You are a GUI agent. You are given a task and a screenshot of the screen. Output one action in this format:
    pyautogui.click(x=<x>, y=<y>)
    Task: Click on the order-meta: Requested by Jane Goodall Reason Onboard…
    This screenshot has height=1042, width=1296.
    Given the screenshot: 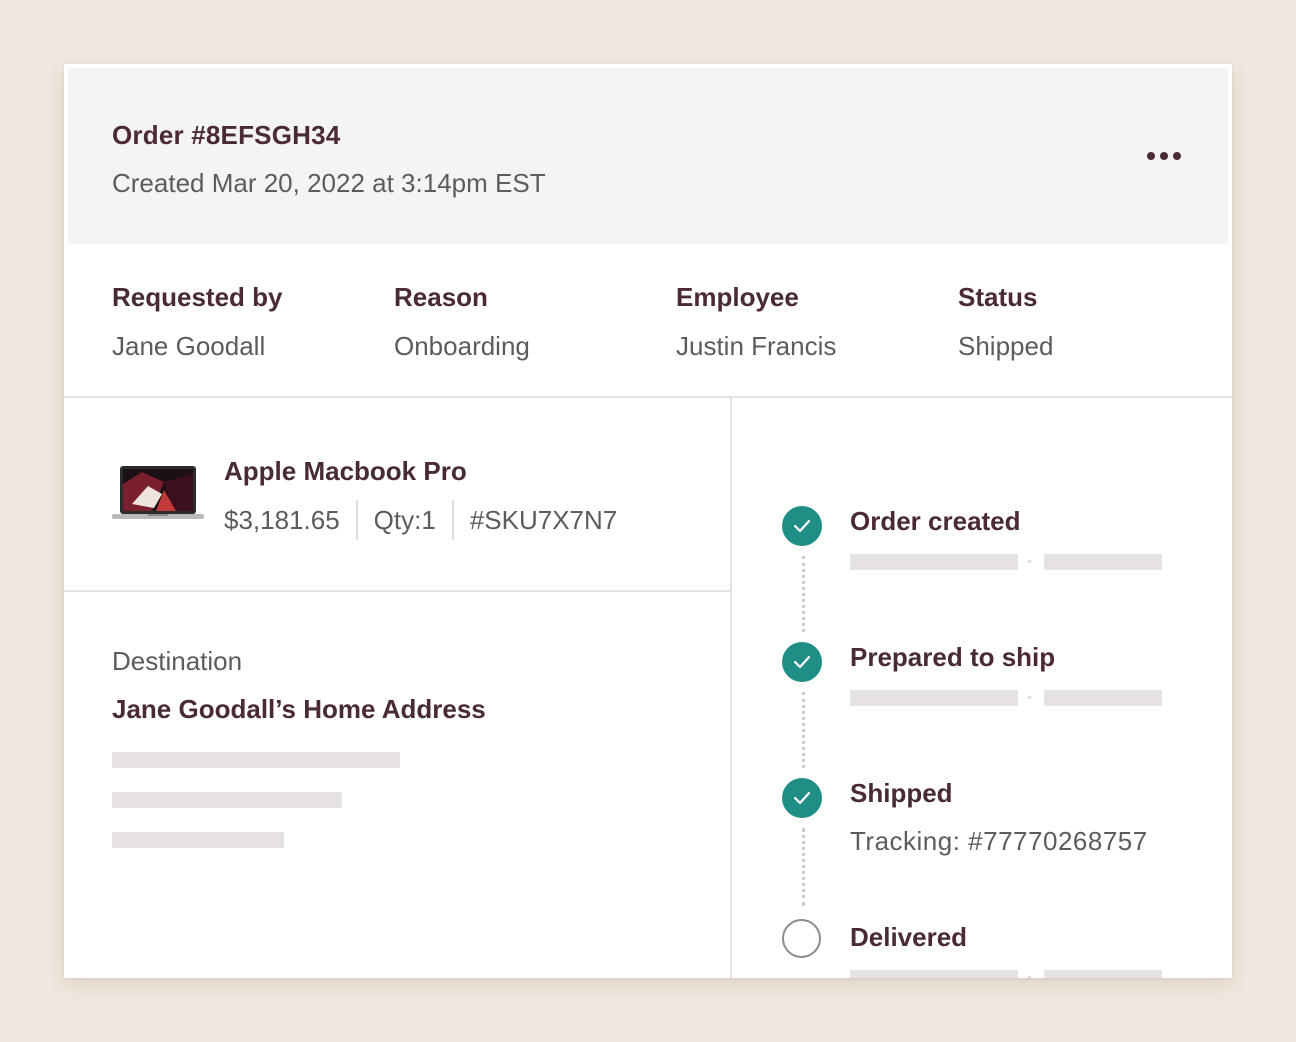 What is the action you would take?
    pyautogui.click(x=648, y=321)
    